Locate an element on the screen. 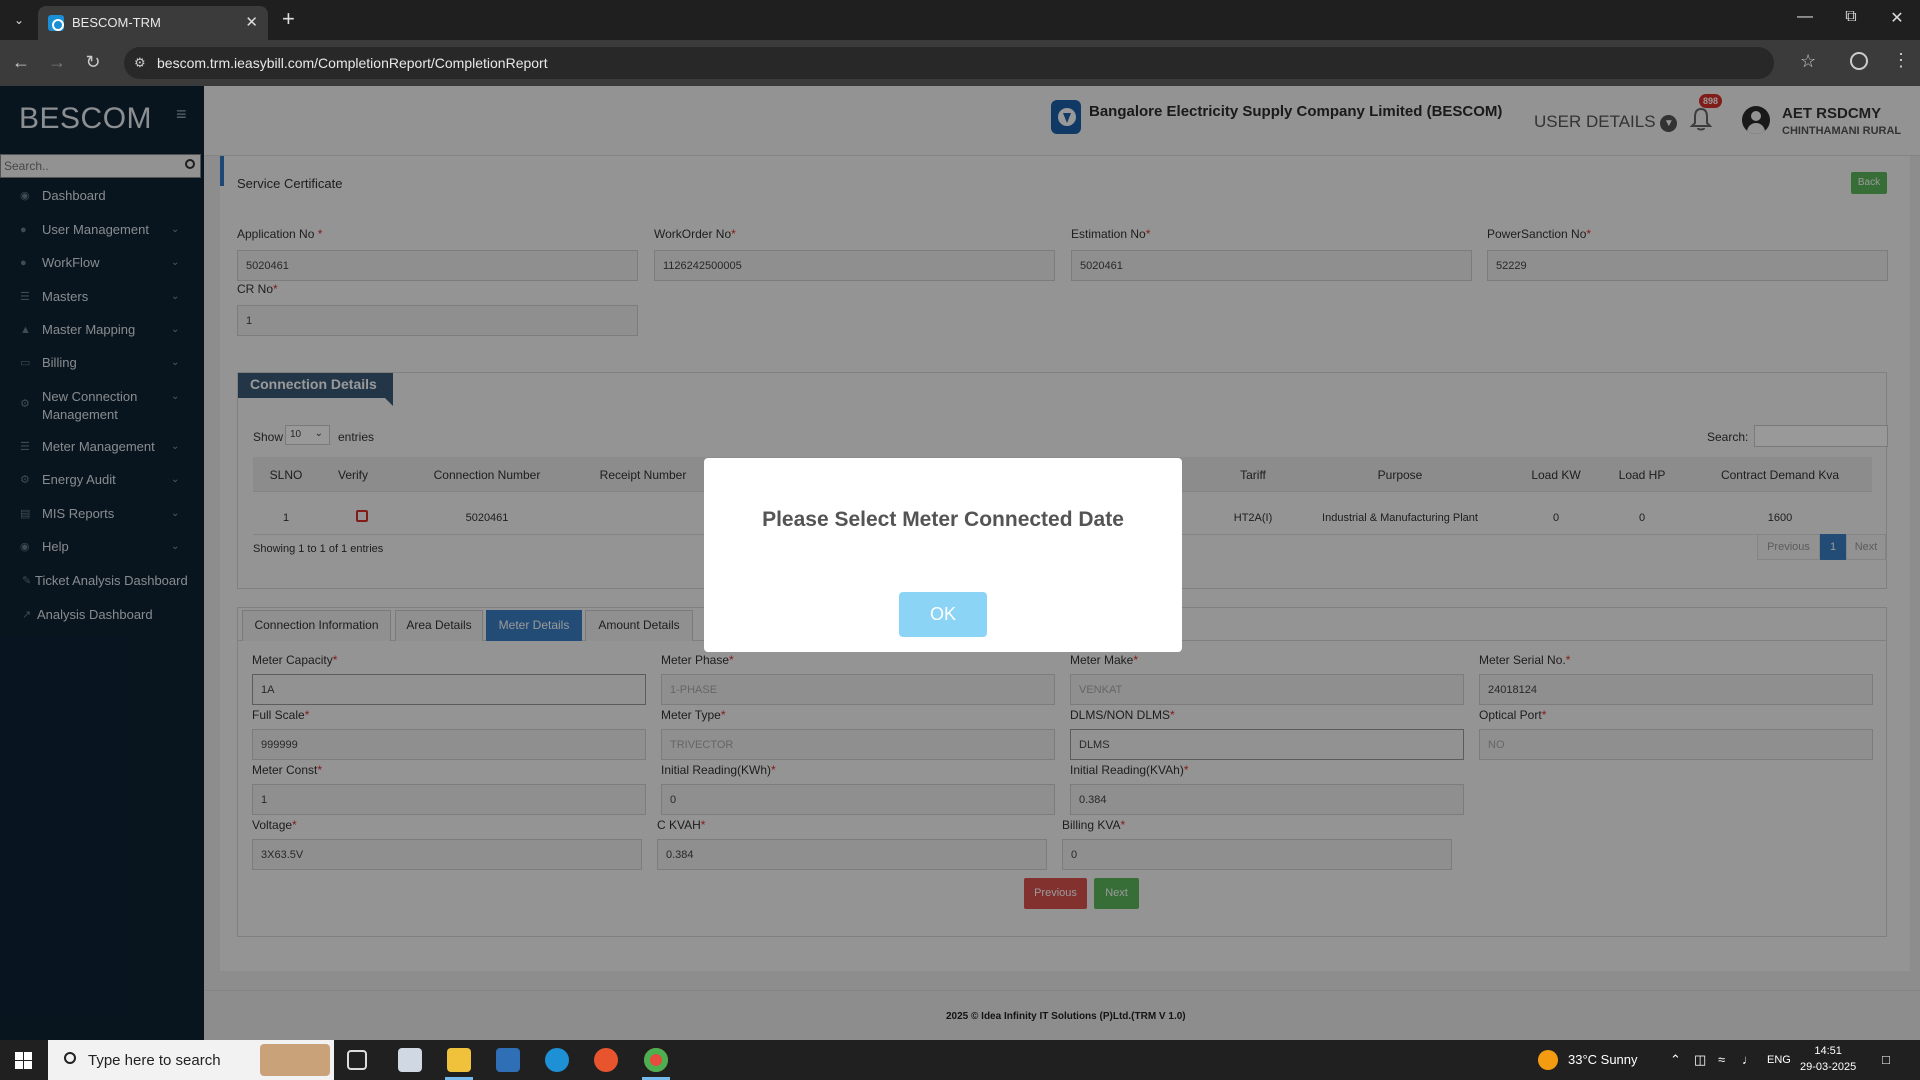  taskbar-search: Type here to search is located at coordinates (191, 1060).